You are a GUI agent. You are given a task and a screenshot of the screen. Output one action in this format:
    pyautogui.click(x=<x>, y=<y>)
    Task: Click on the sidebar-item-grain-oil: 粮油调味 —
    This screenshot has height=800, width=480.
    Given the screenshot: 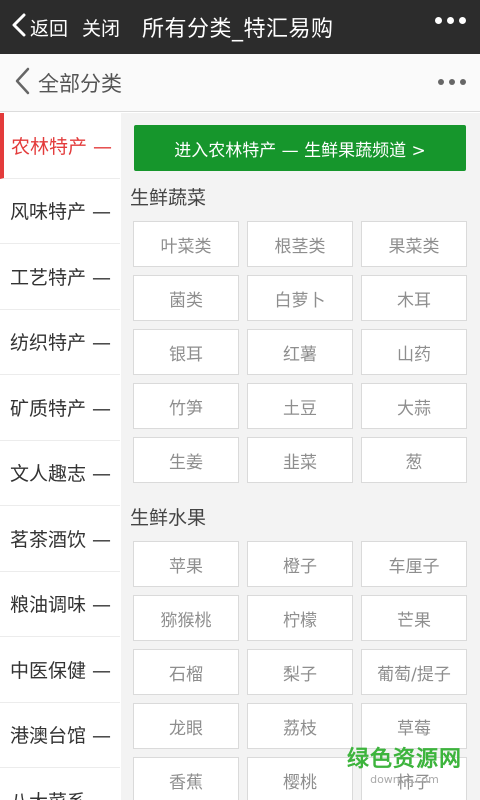 What is the action you would take?
    pyautogui.click(x=60, y=604)
    